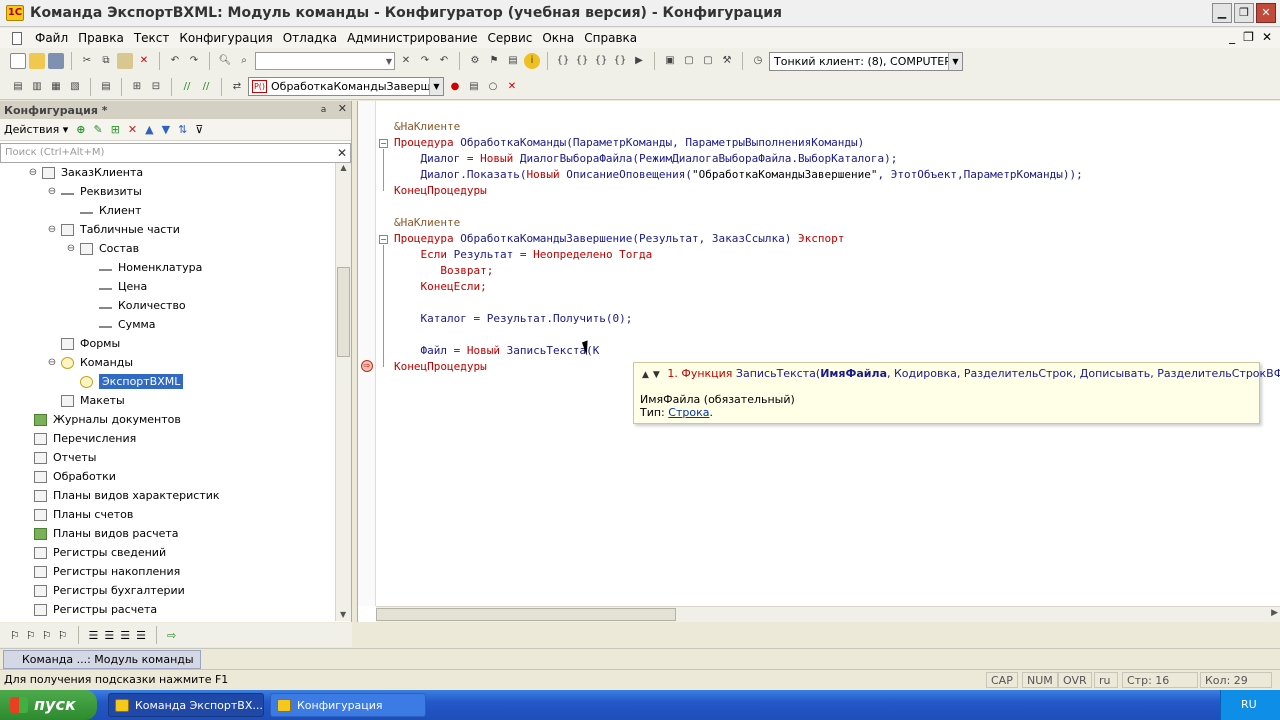 The width and height of the screenshot is (1280, 720). Describe the element at coordinates (56, 61) in the screenshot. I see `save-icon` at that location.